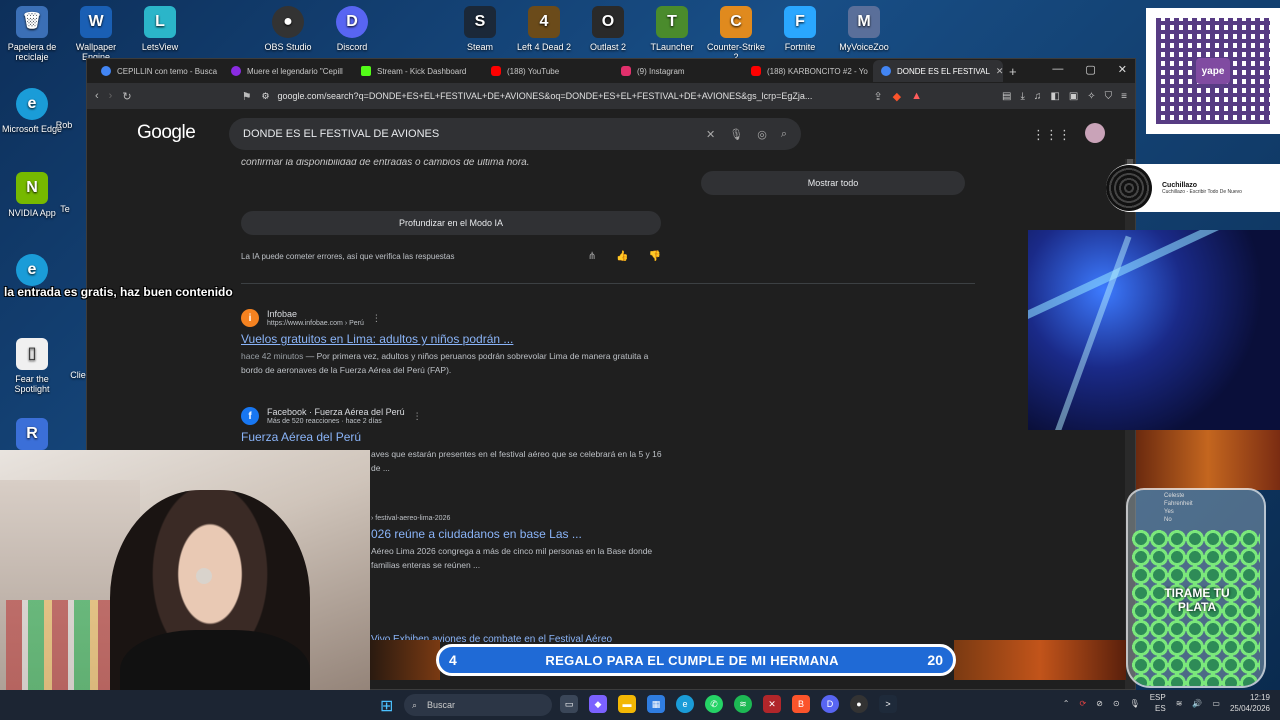  What do you see at coordinates (1124, 96) in the screenshot?
I see `menu-icon: ≡` at bounding box center [1124, 96].